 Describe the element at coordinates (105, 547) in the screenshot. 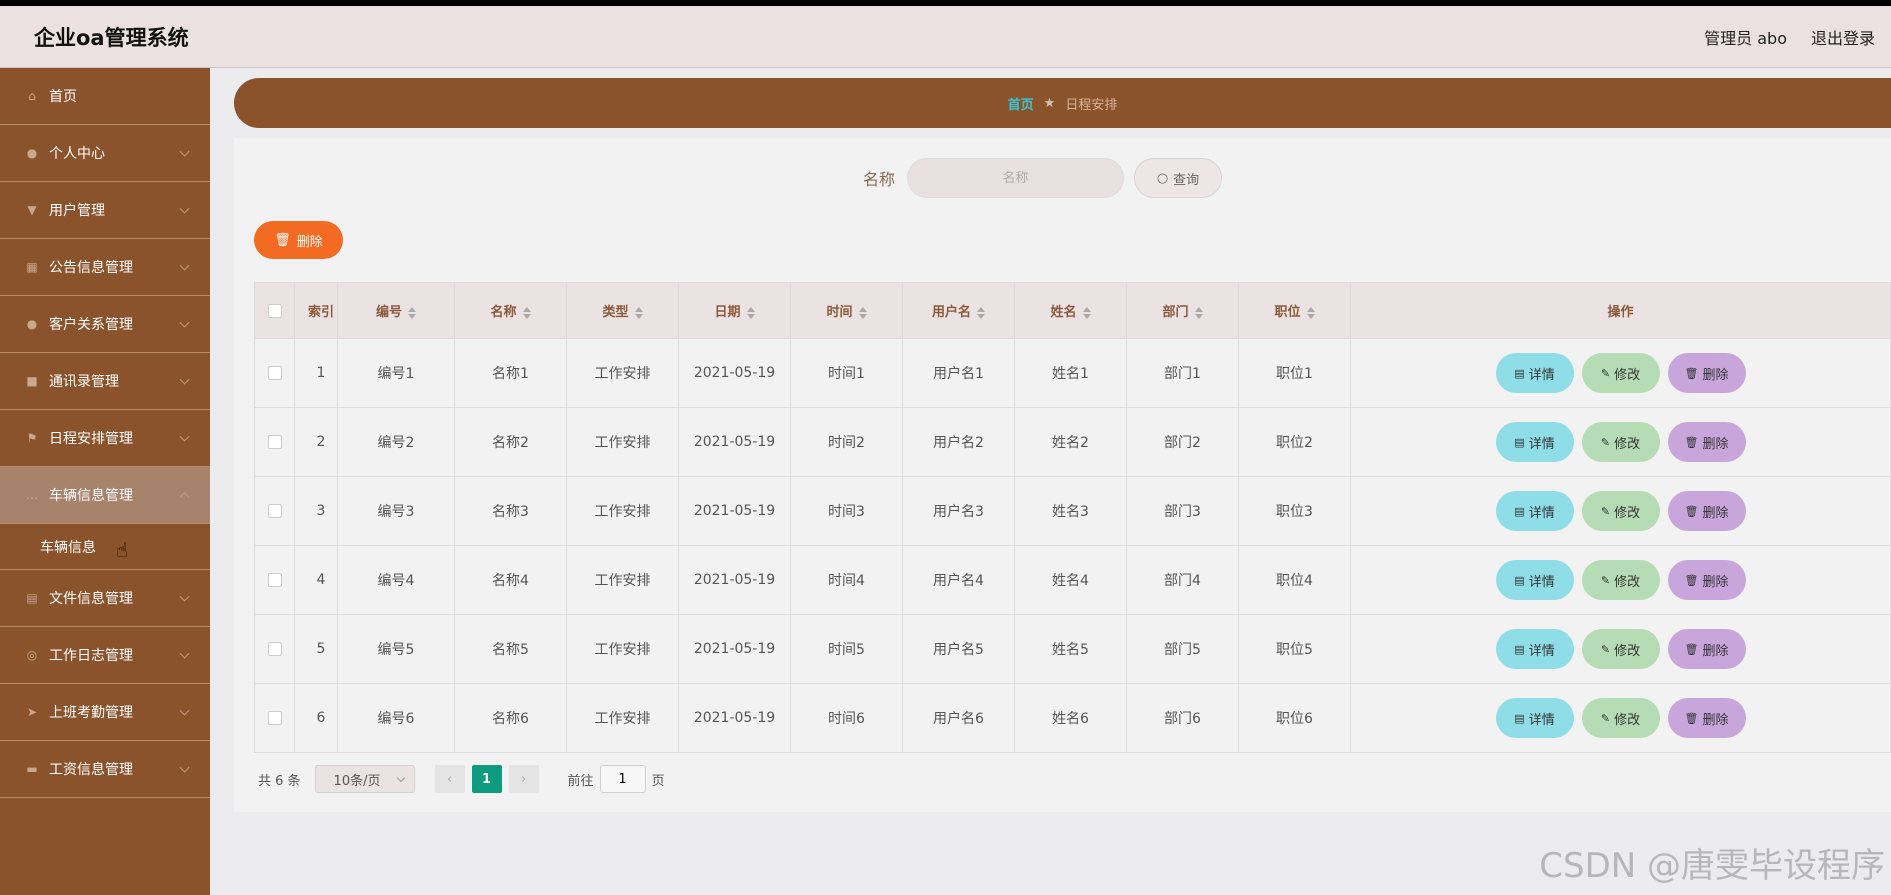

I see `submenu-vehicle-info: 车辆信息` at that location.